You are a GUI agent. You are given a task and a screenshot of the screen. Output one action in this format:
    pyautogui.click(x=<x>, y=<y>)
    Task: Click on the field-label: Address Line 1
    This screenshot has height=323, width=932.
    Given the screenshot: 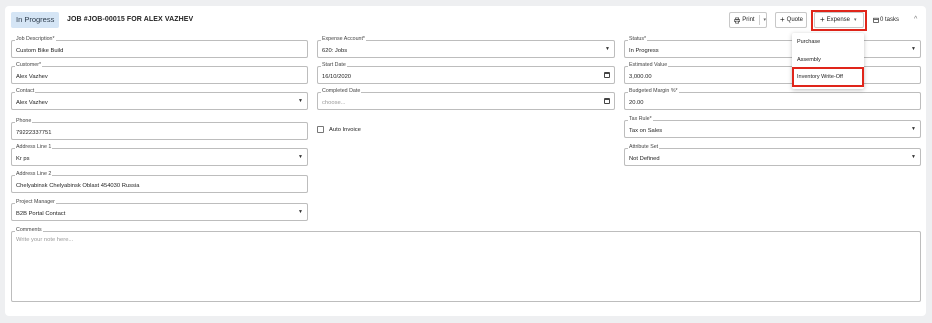 What is the action you would take?
    pyautogui.click(x=34, y=147)
    